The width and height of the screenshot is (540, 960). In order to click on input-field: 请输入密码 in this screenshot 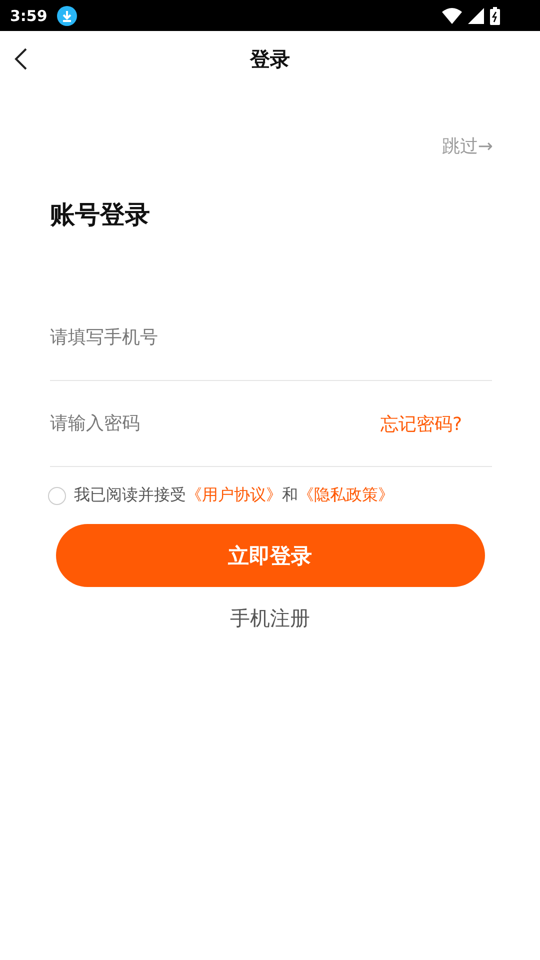, I will do `click(215, 423)`.